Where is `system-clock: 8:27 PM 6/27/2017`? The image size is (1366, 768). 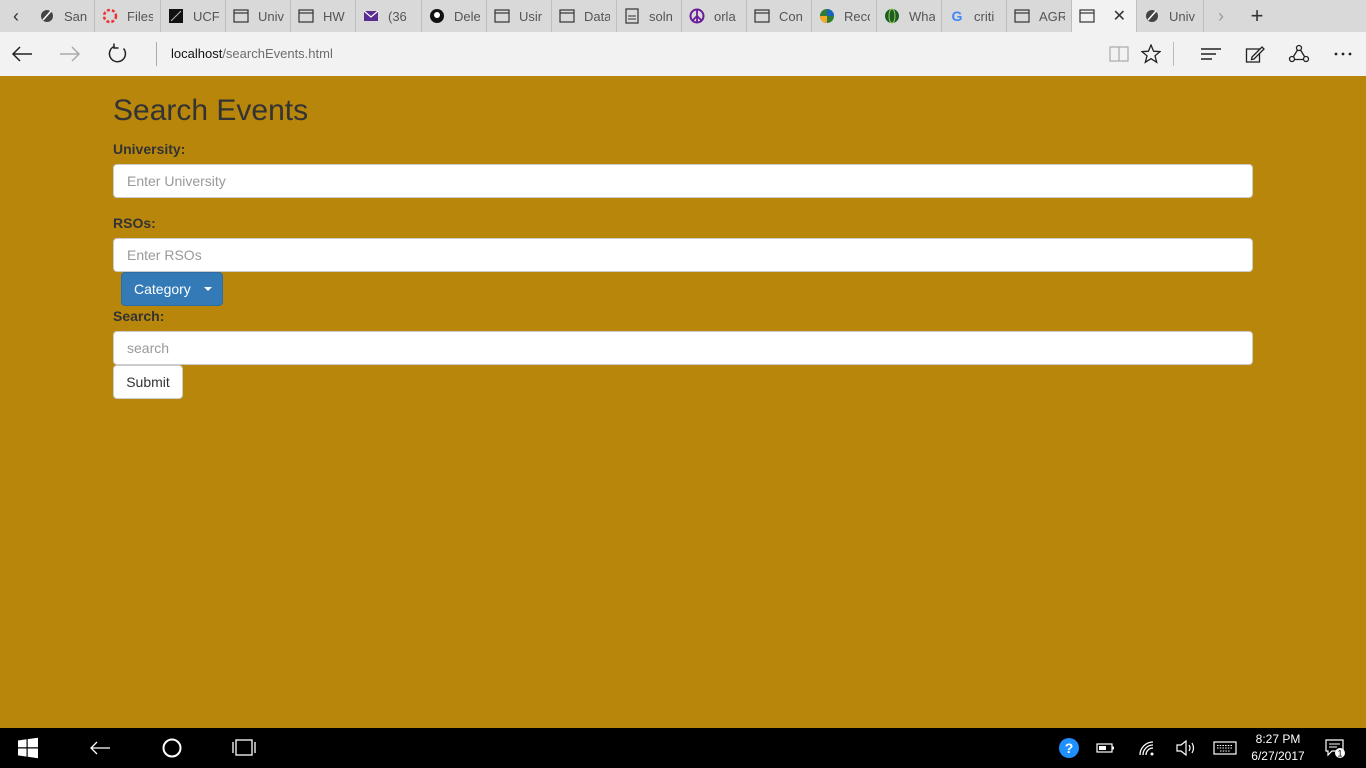
system-clock: 8:27 PM 6/27/2017 is located at coordinates (1278, 748).